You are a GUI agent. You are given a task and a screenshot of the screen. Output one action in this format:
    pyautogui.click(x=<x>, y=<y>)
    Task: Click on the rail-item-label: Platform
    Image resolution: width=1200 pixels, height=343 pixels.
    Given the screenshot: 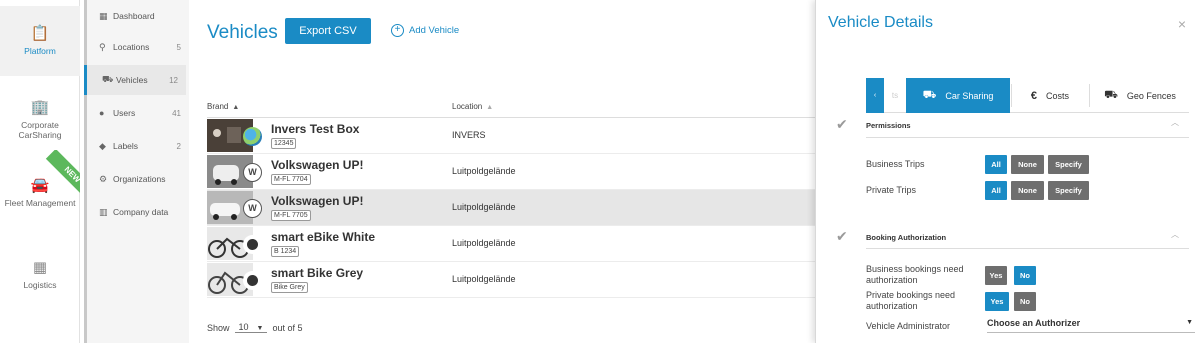 What is the action you would take?
    pyautogui.click(x=40, y=51)
    